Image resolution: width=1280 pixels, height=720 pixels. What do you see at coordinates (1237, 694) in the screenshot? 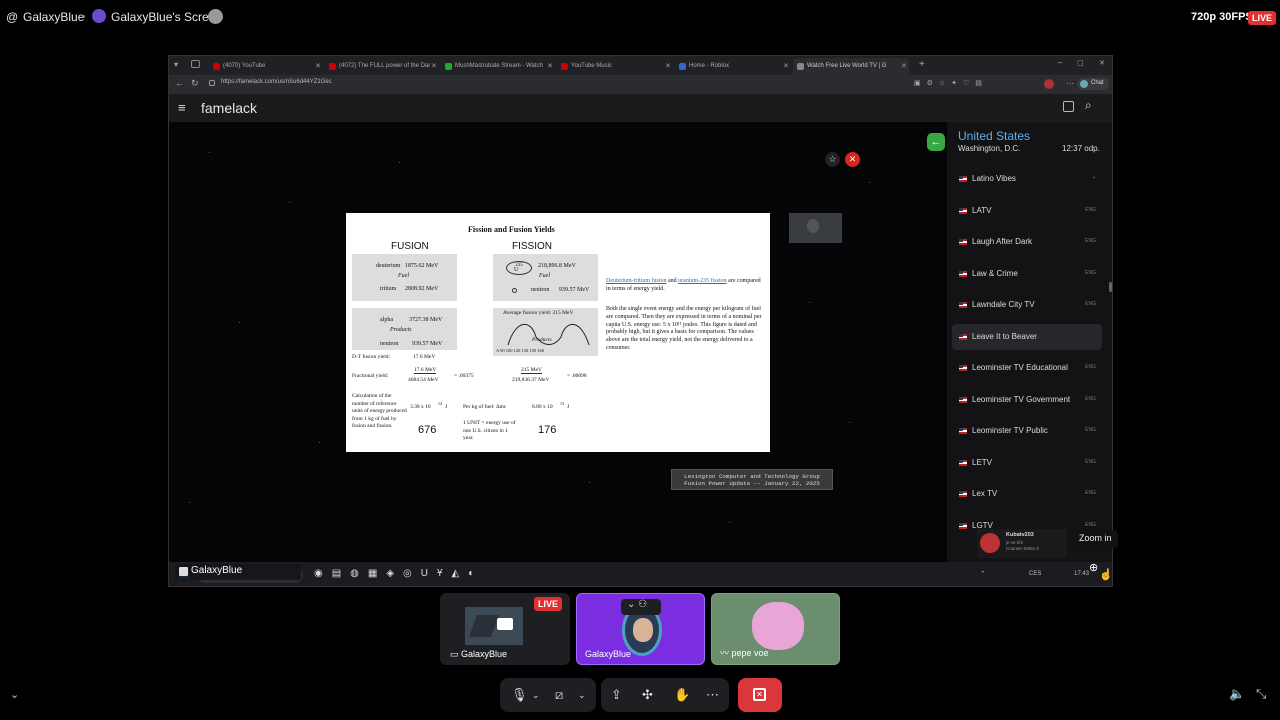
I see `volume-icon: 🔈` at bounding box center [1237, 694].